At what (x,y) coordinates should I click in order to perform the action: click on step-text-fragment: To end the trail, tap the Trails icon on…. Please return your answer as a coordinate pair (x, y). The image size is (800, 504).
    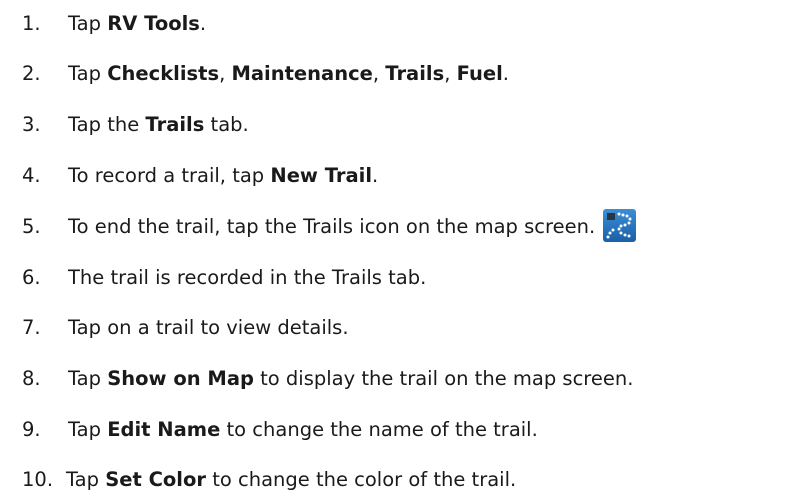
    Looking at the image, I should click on (332, 226).